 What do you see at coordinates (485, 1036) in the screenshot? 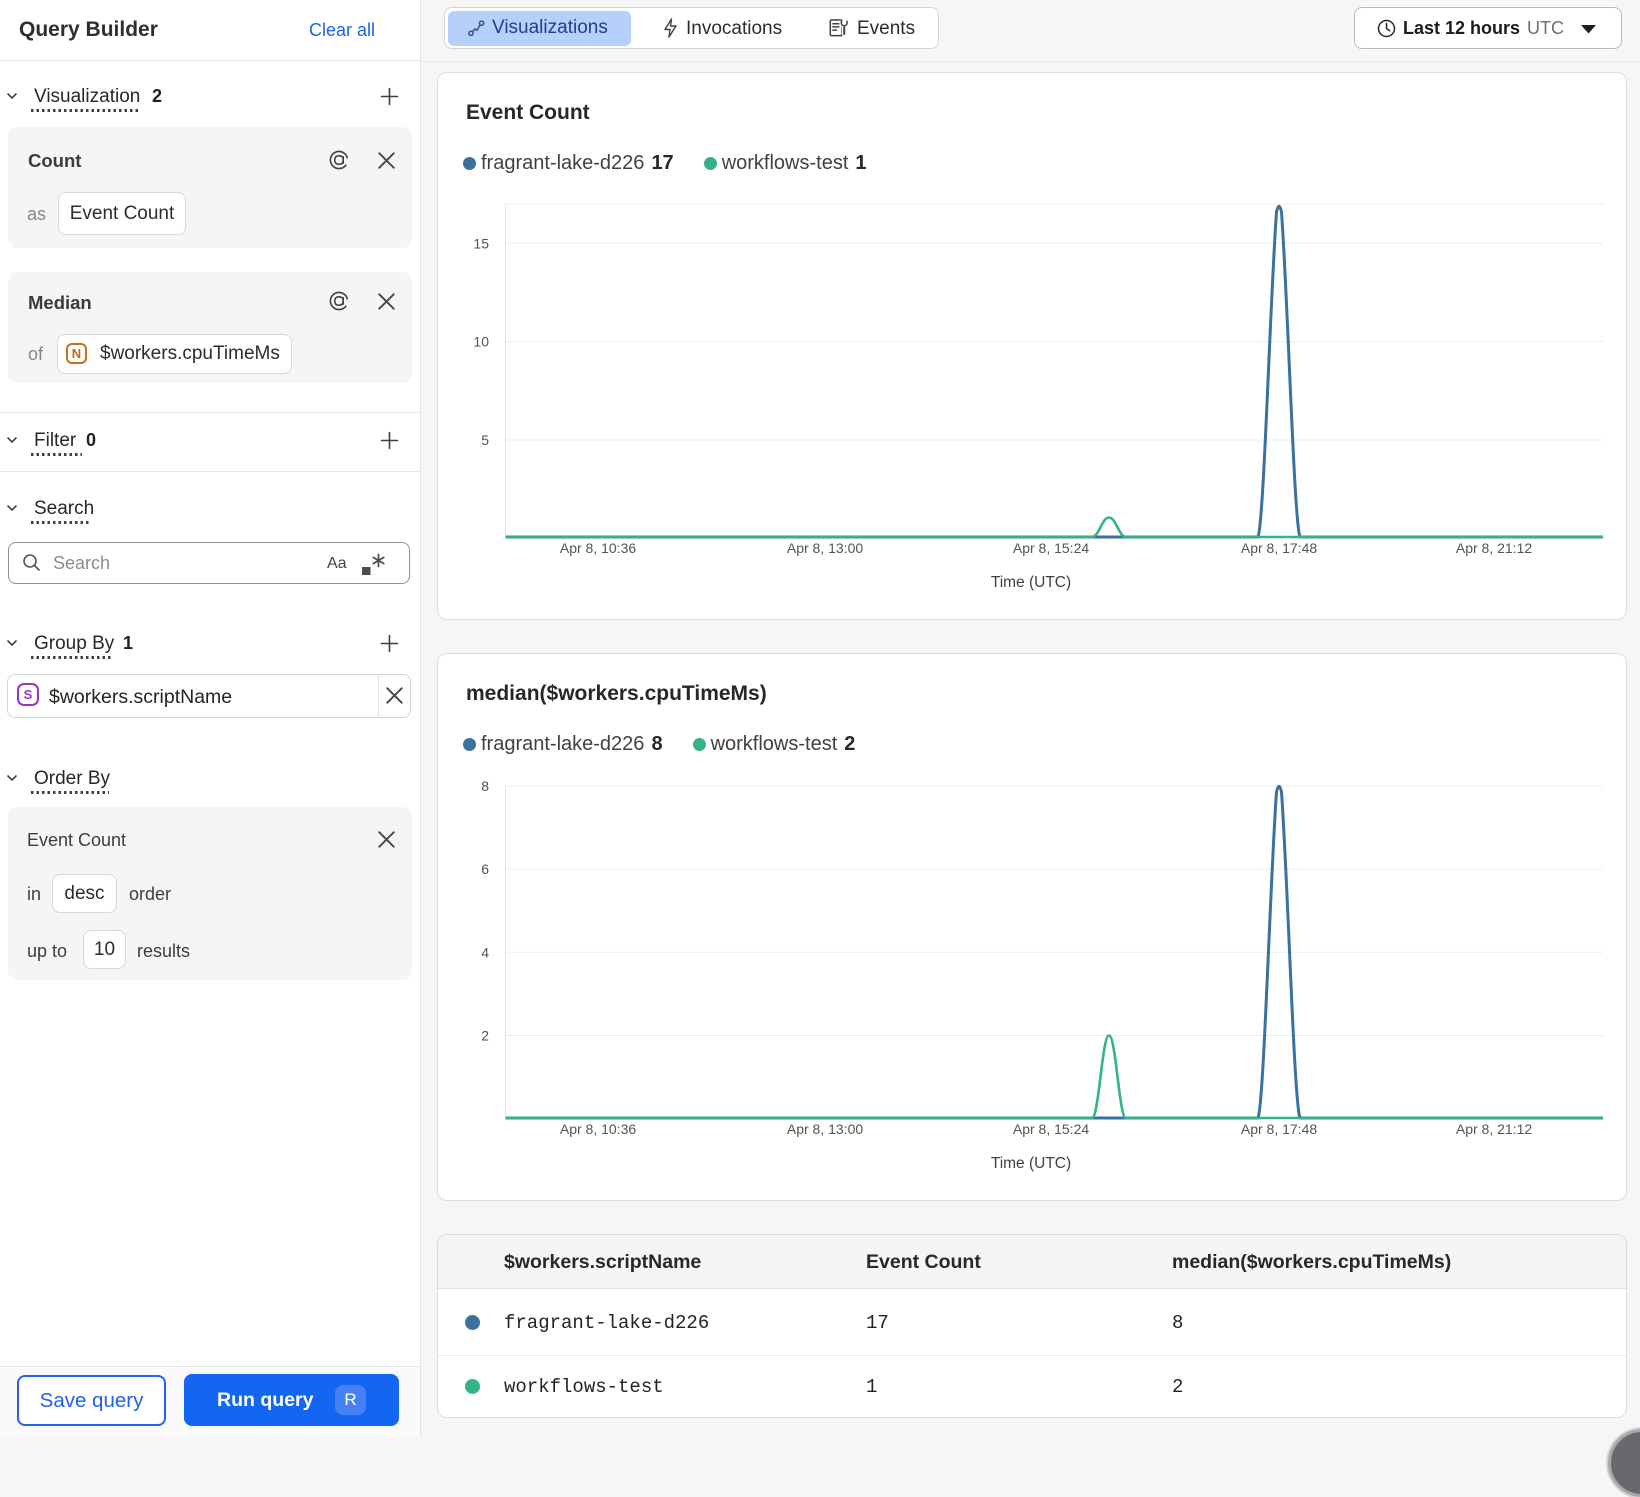
I see `svg-text: 2` at bounding box center [485, 1036].